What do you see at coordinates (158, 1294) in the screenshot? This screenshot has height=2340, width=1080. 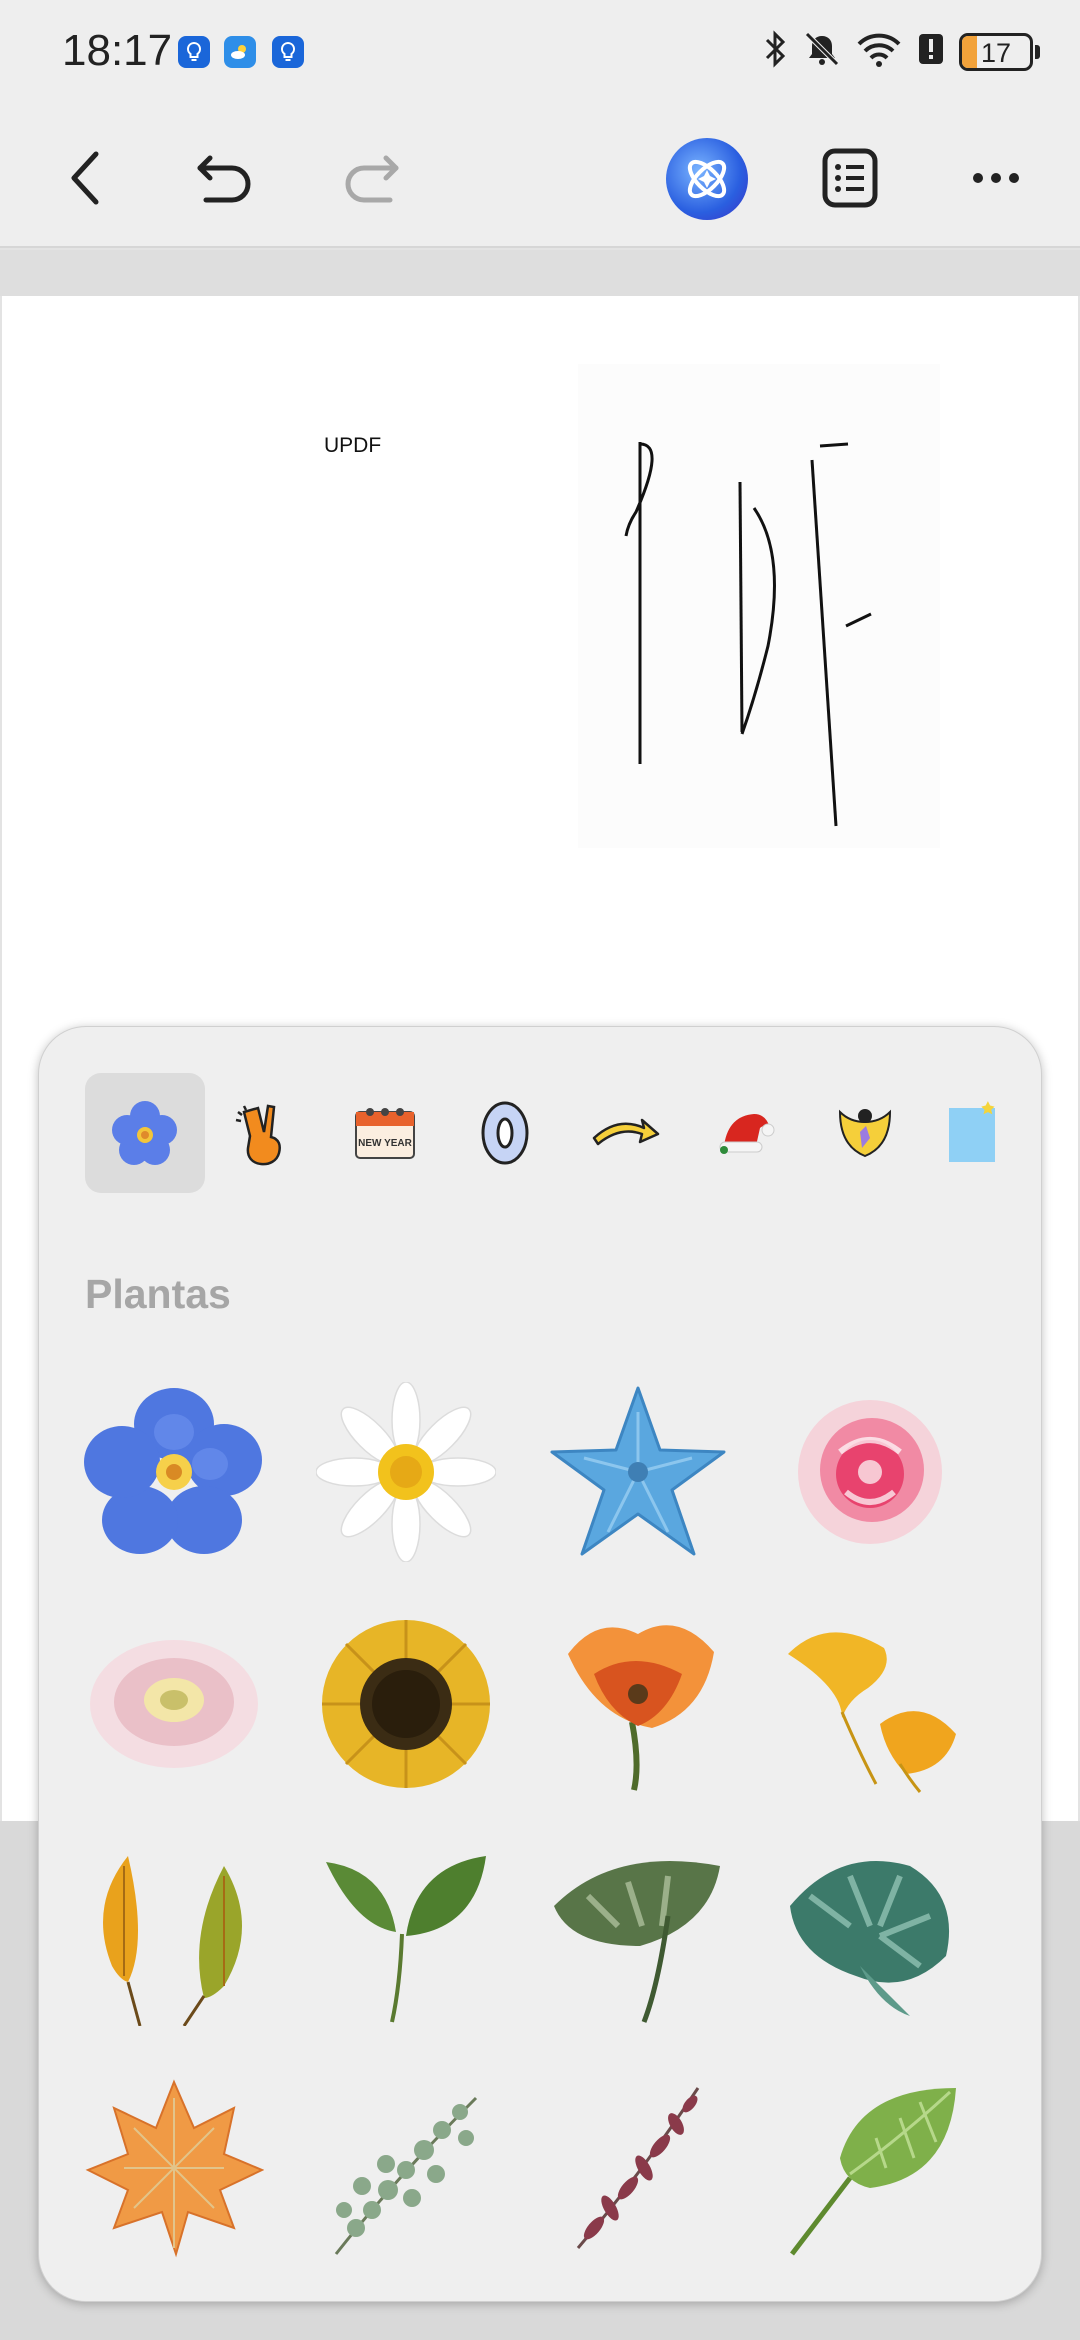 I see `section-title: Plantas` at bounding box center [158, 1294].